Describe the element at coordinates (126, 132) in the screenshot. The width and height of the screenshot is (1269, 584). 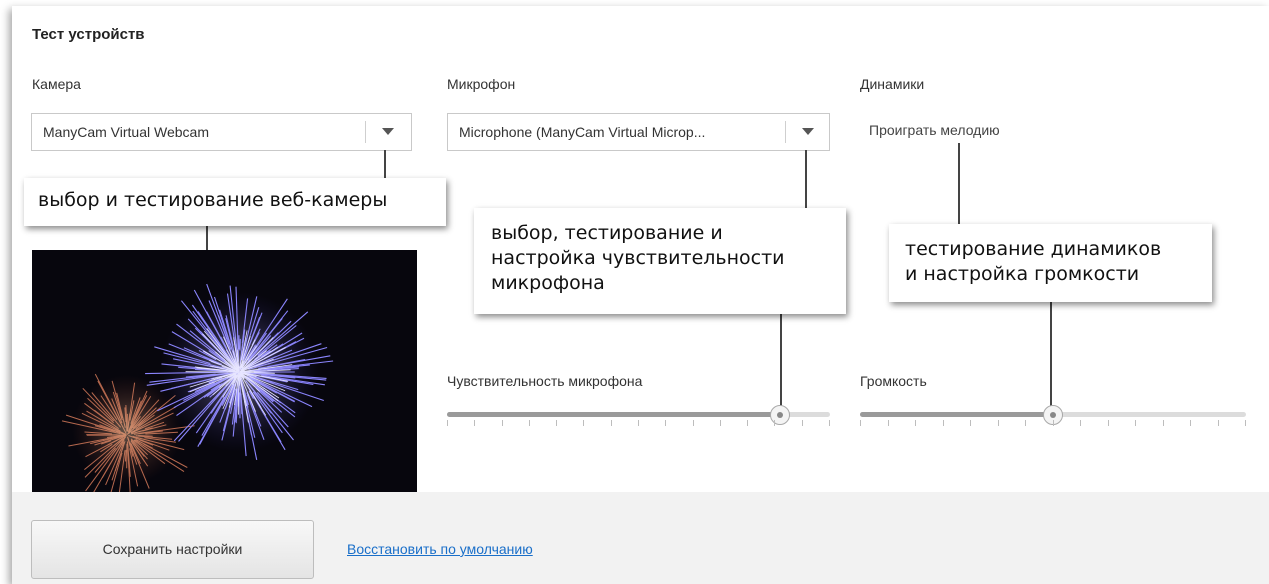
I see `camera-select-value: ManyCam Virtual Webcam` at that location.